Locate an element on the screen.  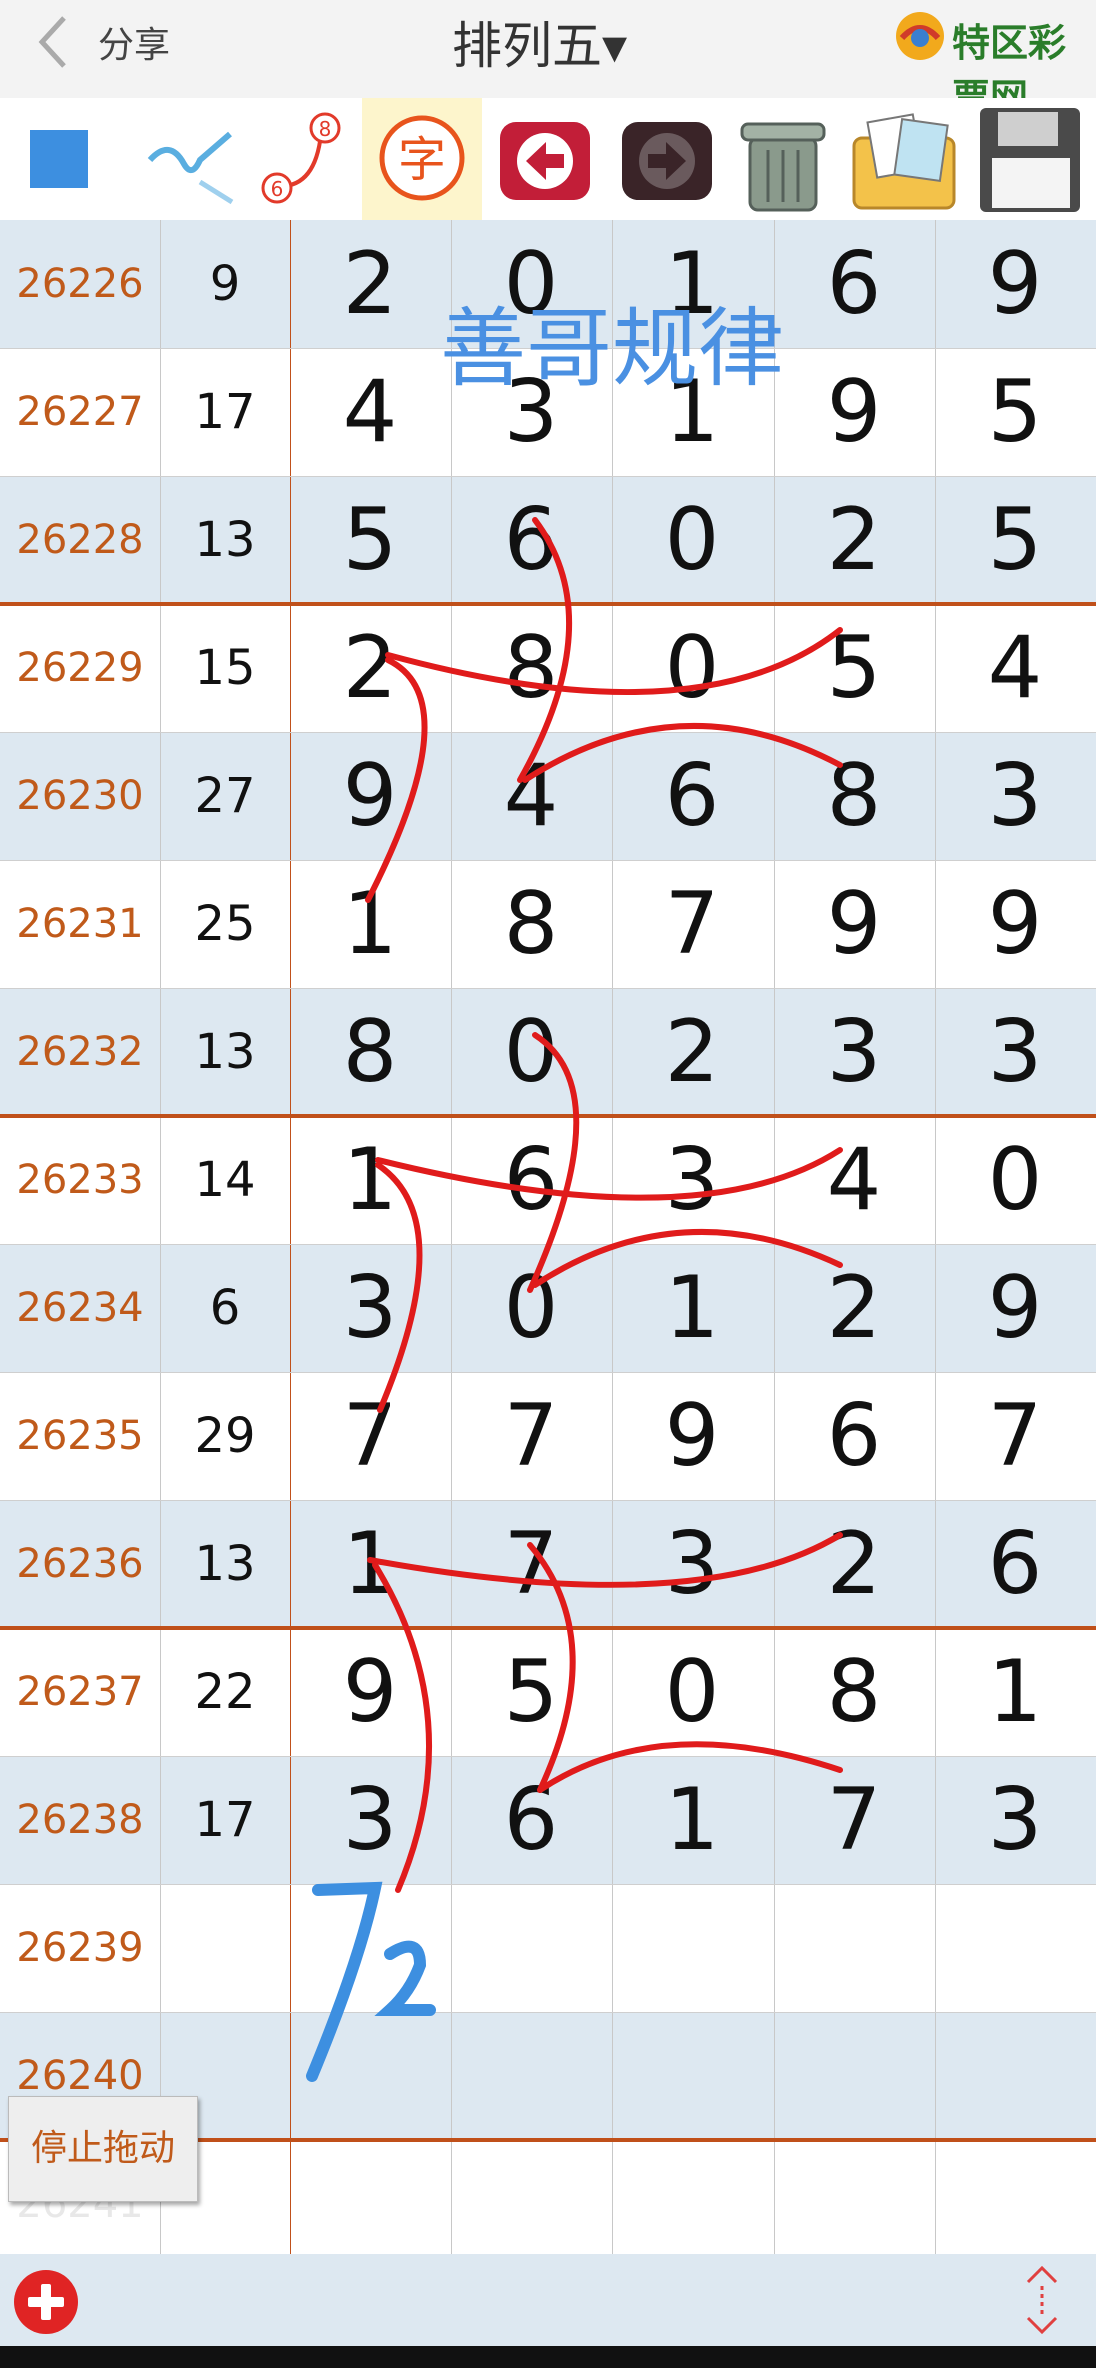
sum-value: 22 is located at coordinates (225, 1692).